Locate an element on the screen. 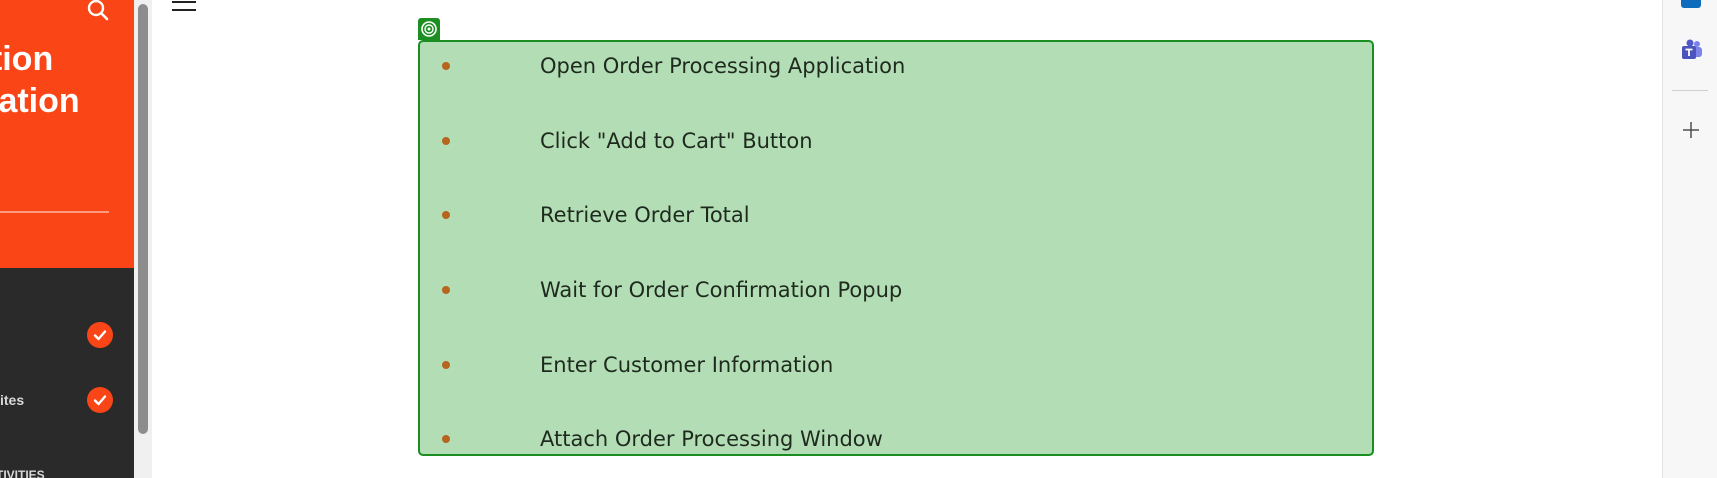 The width and height of the screenshot is (1717, 478). lesson-item-2: ites is located at coordinates (67, 400).